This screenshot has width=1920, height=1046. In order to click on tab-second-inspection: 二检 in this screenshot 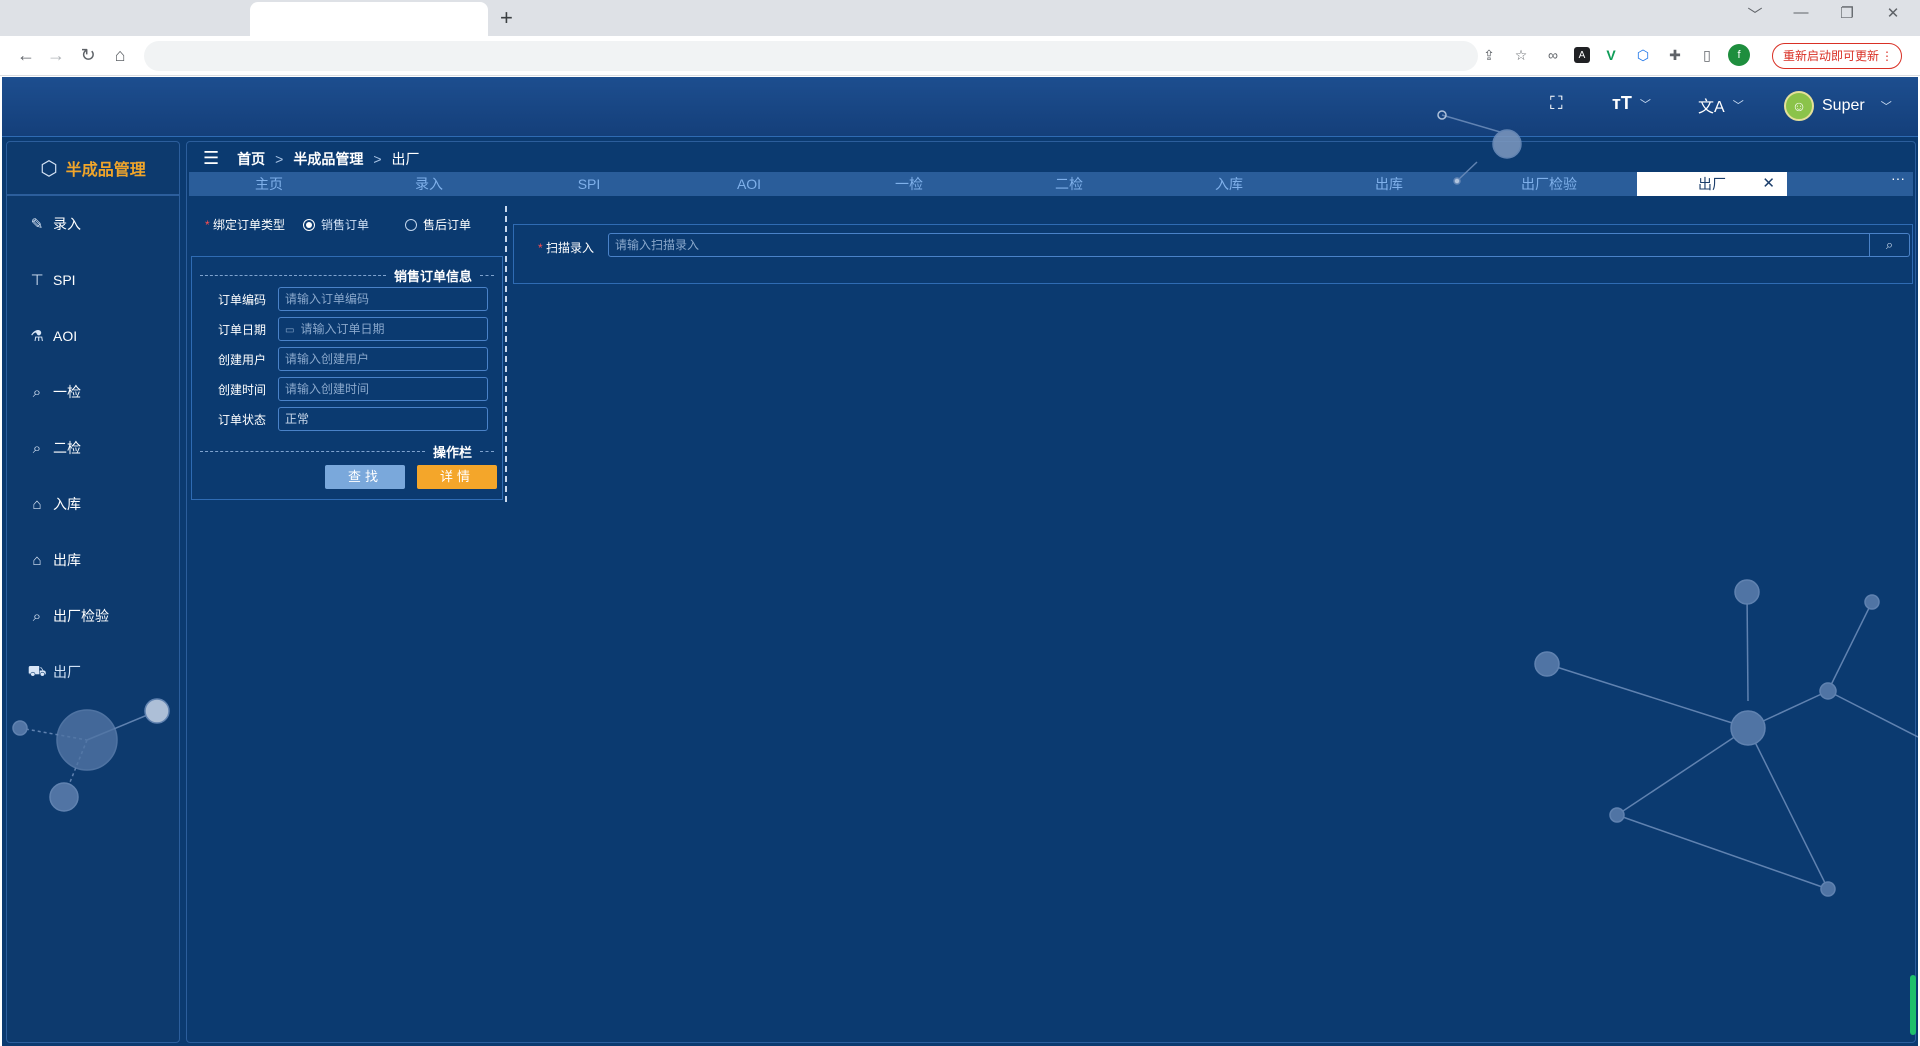, I will do `click(1069, 184)`.